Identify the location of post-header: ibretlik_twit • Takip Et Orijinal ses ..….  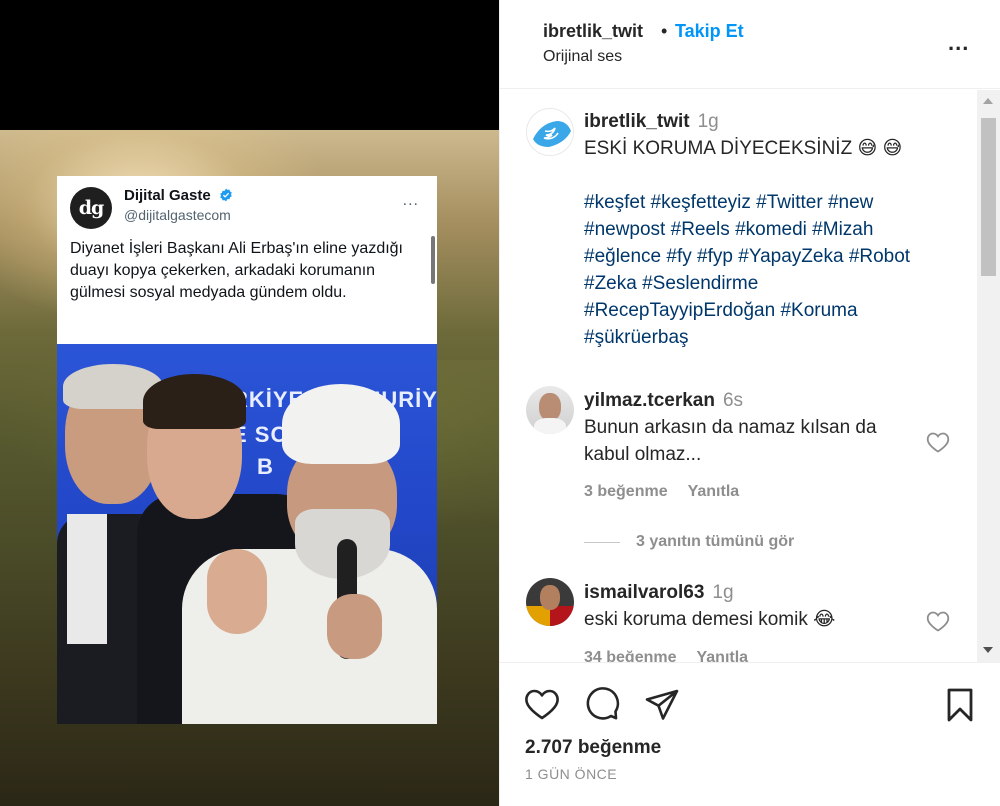
(750, 44).